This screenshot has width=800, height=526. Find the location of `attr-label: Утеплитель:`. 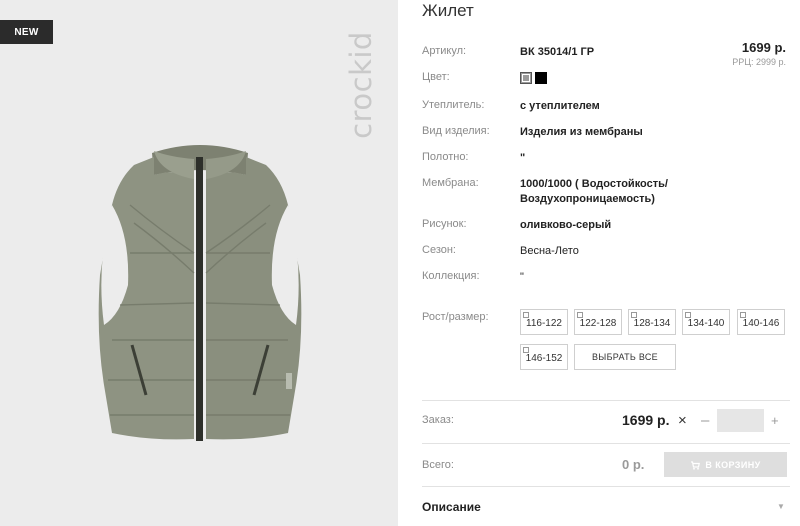

attr-label: Утеплитель: is located at coordinates (453, 105).